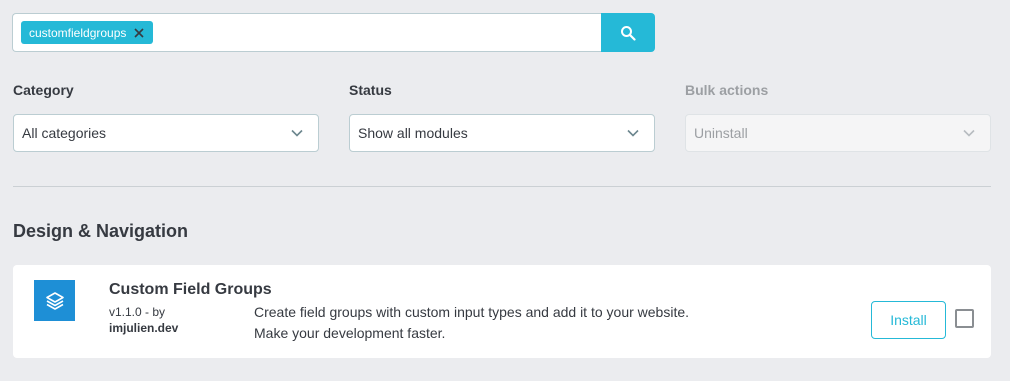  Describe the element at coordinates (166, 133) in the screenshot. I see `category-select: All categories` at that location.